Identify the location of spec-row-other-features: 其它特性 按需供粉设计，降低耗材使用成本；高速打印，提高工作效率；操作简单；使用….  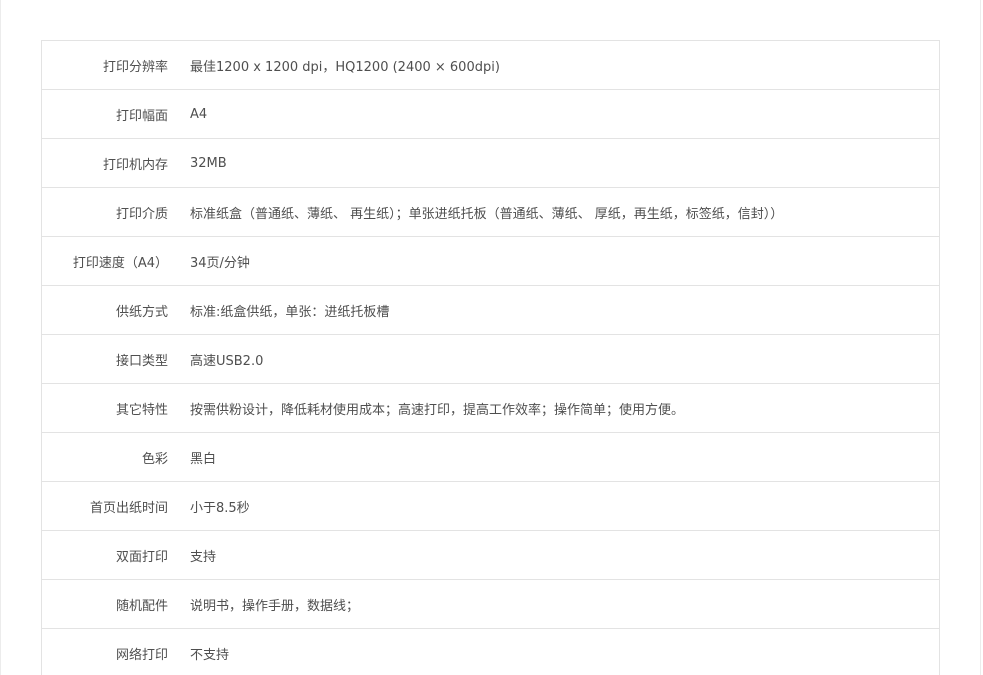
(490, 408).